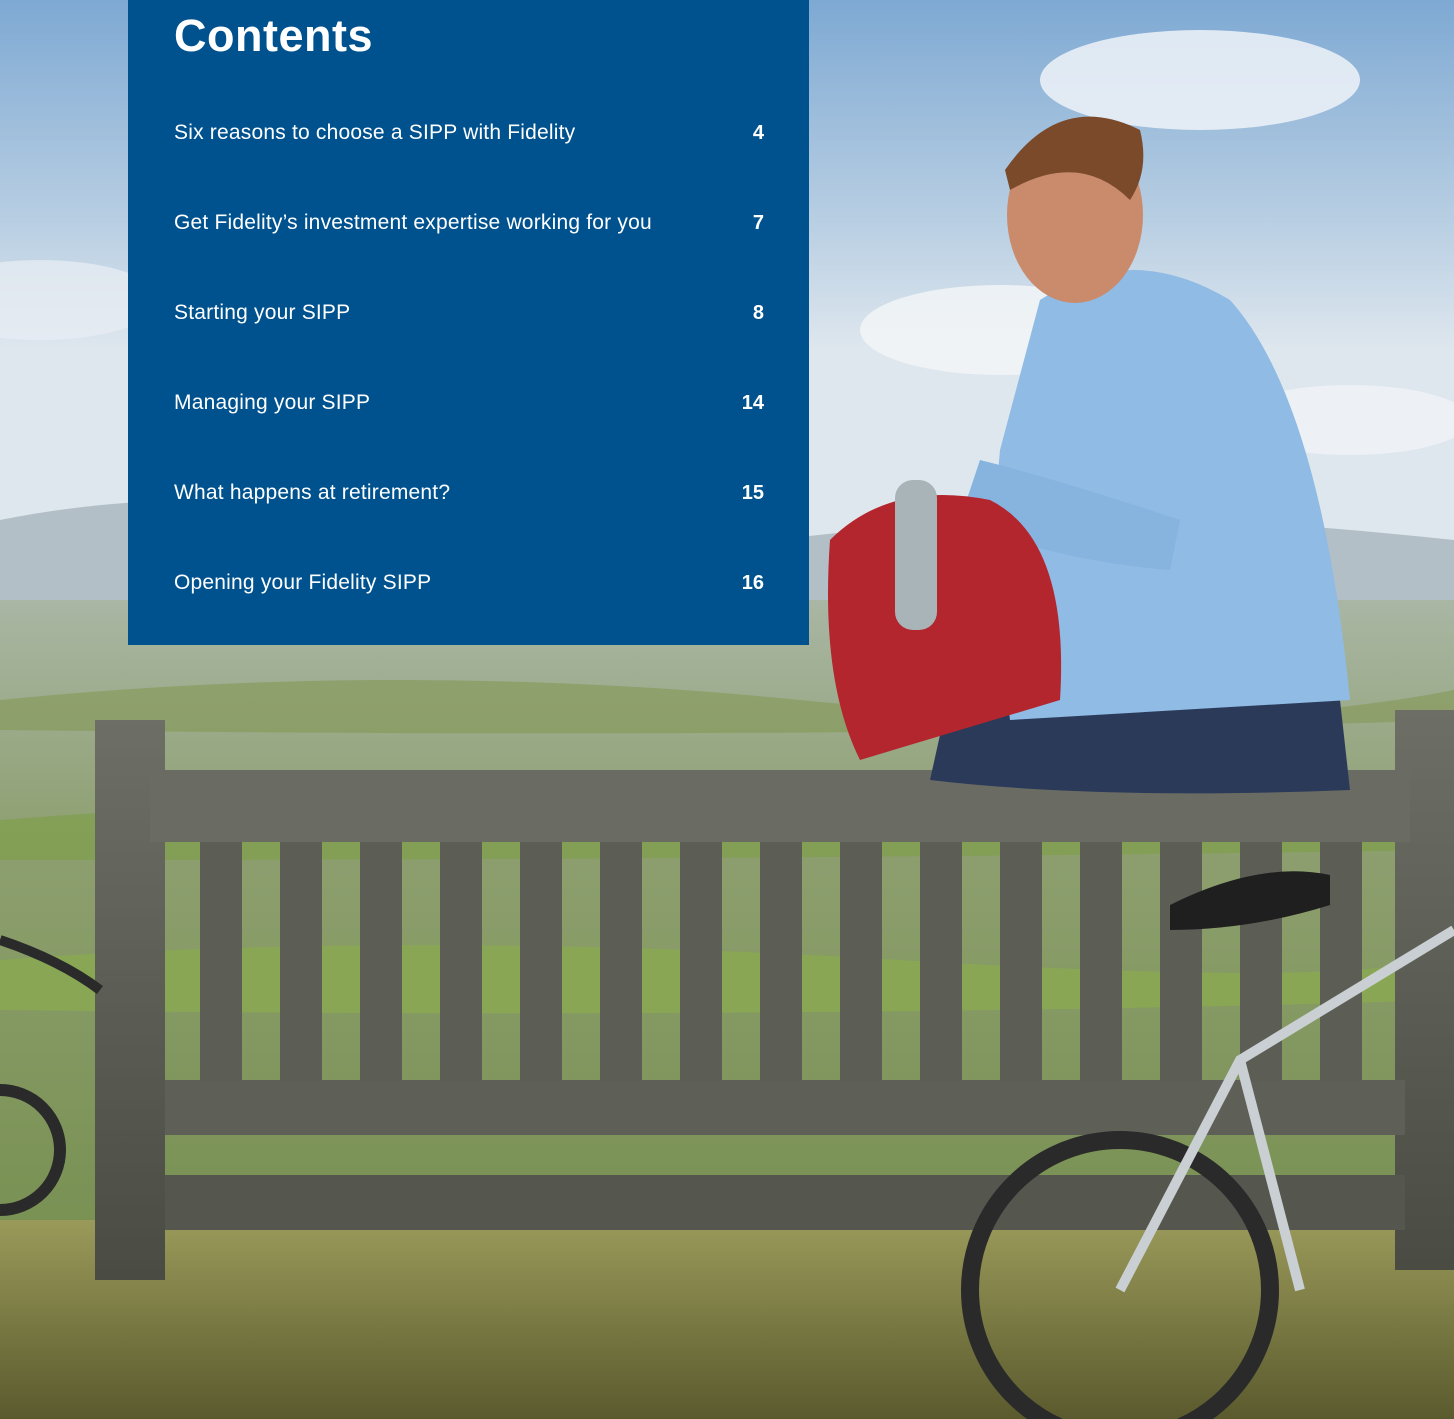  Describe the element at coordinates (752, 493) in the screenshot. I see `contents-item-page: 15` at that location.